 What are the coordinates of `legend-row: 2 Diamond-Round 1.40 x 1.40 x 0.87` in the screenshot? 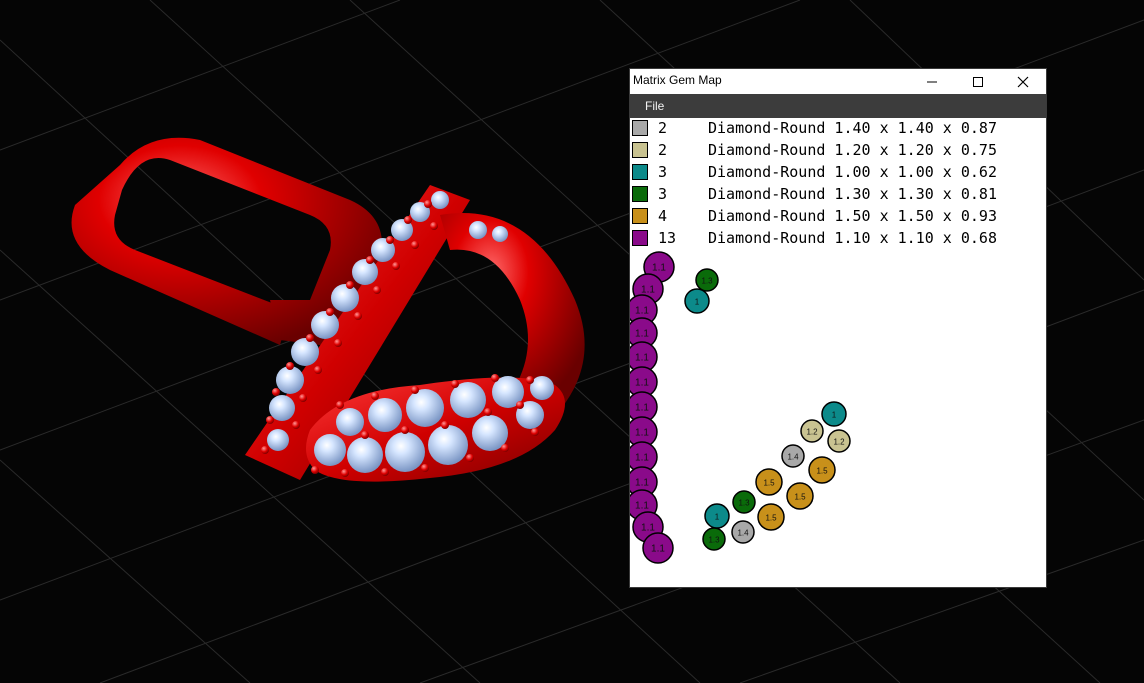 It's located at (838, 129).